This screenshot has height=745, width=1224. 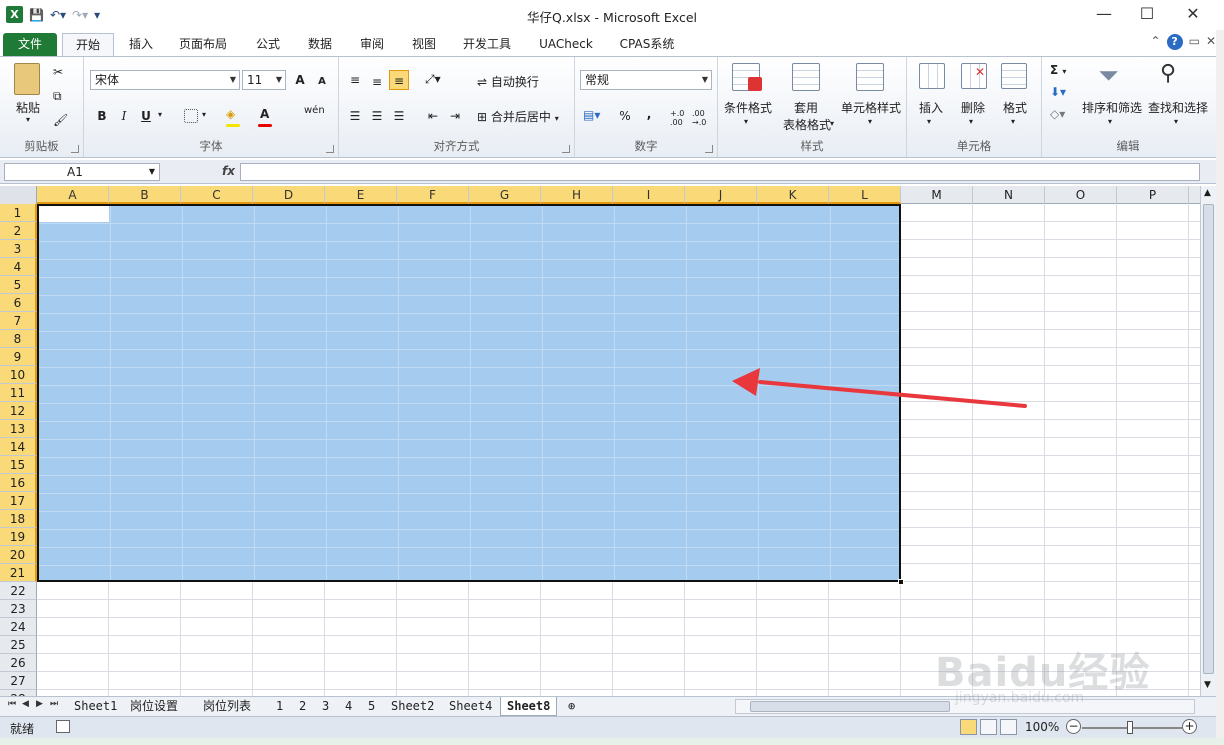 What do you see at coordinates (591, 115) in the screenshot?
I see `accounting-format-icon: ▤▾` at bounding box center [591, 115].